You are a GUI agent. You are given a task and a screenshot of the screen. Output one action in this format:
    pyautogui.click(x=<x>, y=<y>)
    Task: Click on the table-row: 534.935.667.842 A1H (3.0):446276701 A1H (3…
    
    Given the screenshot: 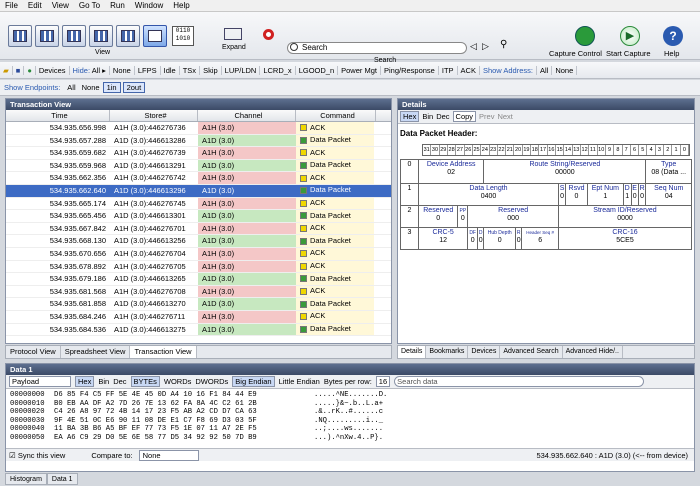 What is the action you would take?
    pyautogui.click(x=198, y=229)
    